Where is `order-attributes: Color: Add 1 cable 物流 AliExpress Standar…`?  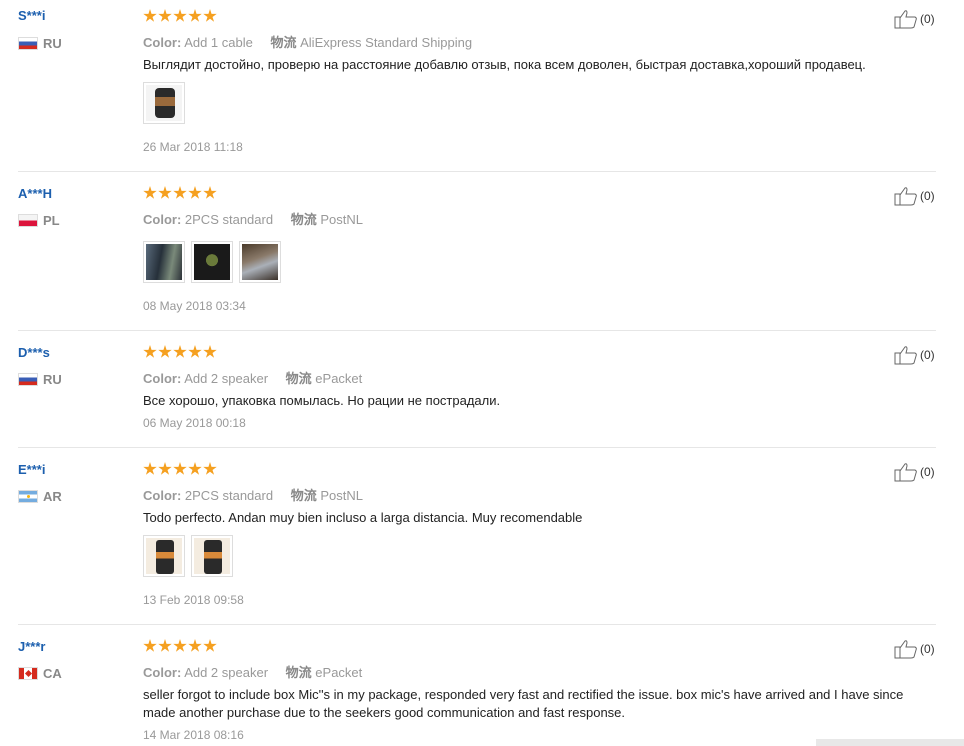 order-attributes: Color: Add 1 cable 物流 AliExpress Standar… is located at coordinates (307, 41).